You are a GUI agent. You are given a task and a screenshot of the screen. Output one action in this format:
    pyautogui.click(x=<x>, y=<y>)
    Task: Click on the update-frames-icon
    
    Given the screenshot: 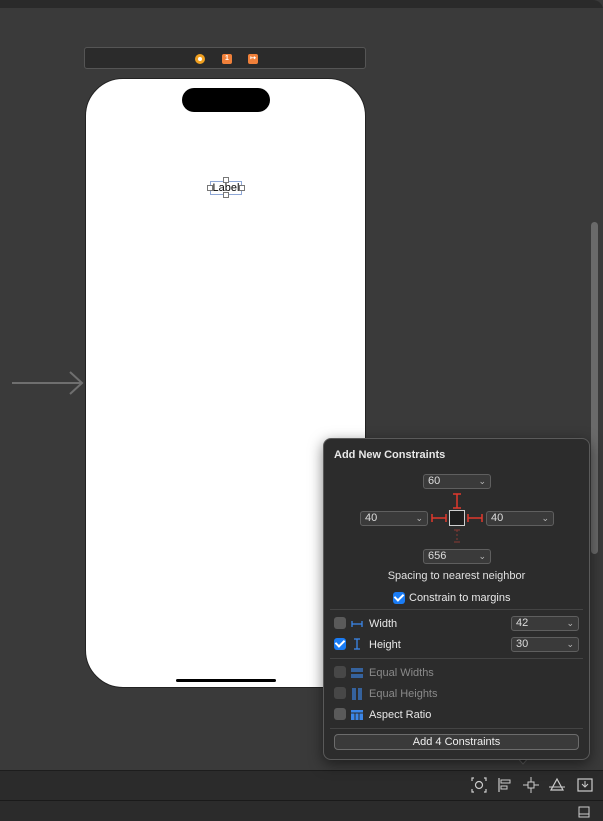 What is the action you would take?
    pyautogui.click(x=479, y=785)
    